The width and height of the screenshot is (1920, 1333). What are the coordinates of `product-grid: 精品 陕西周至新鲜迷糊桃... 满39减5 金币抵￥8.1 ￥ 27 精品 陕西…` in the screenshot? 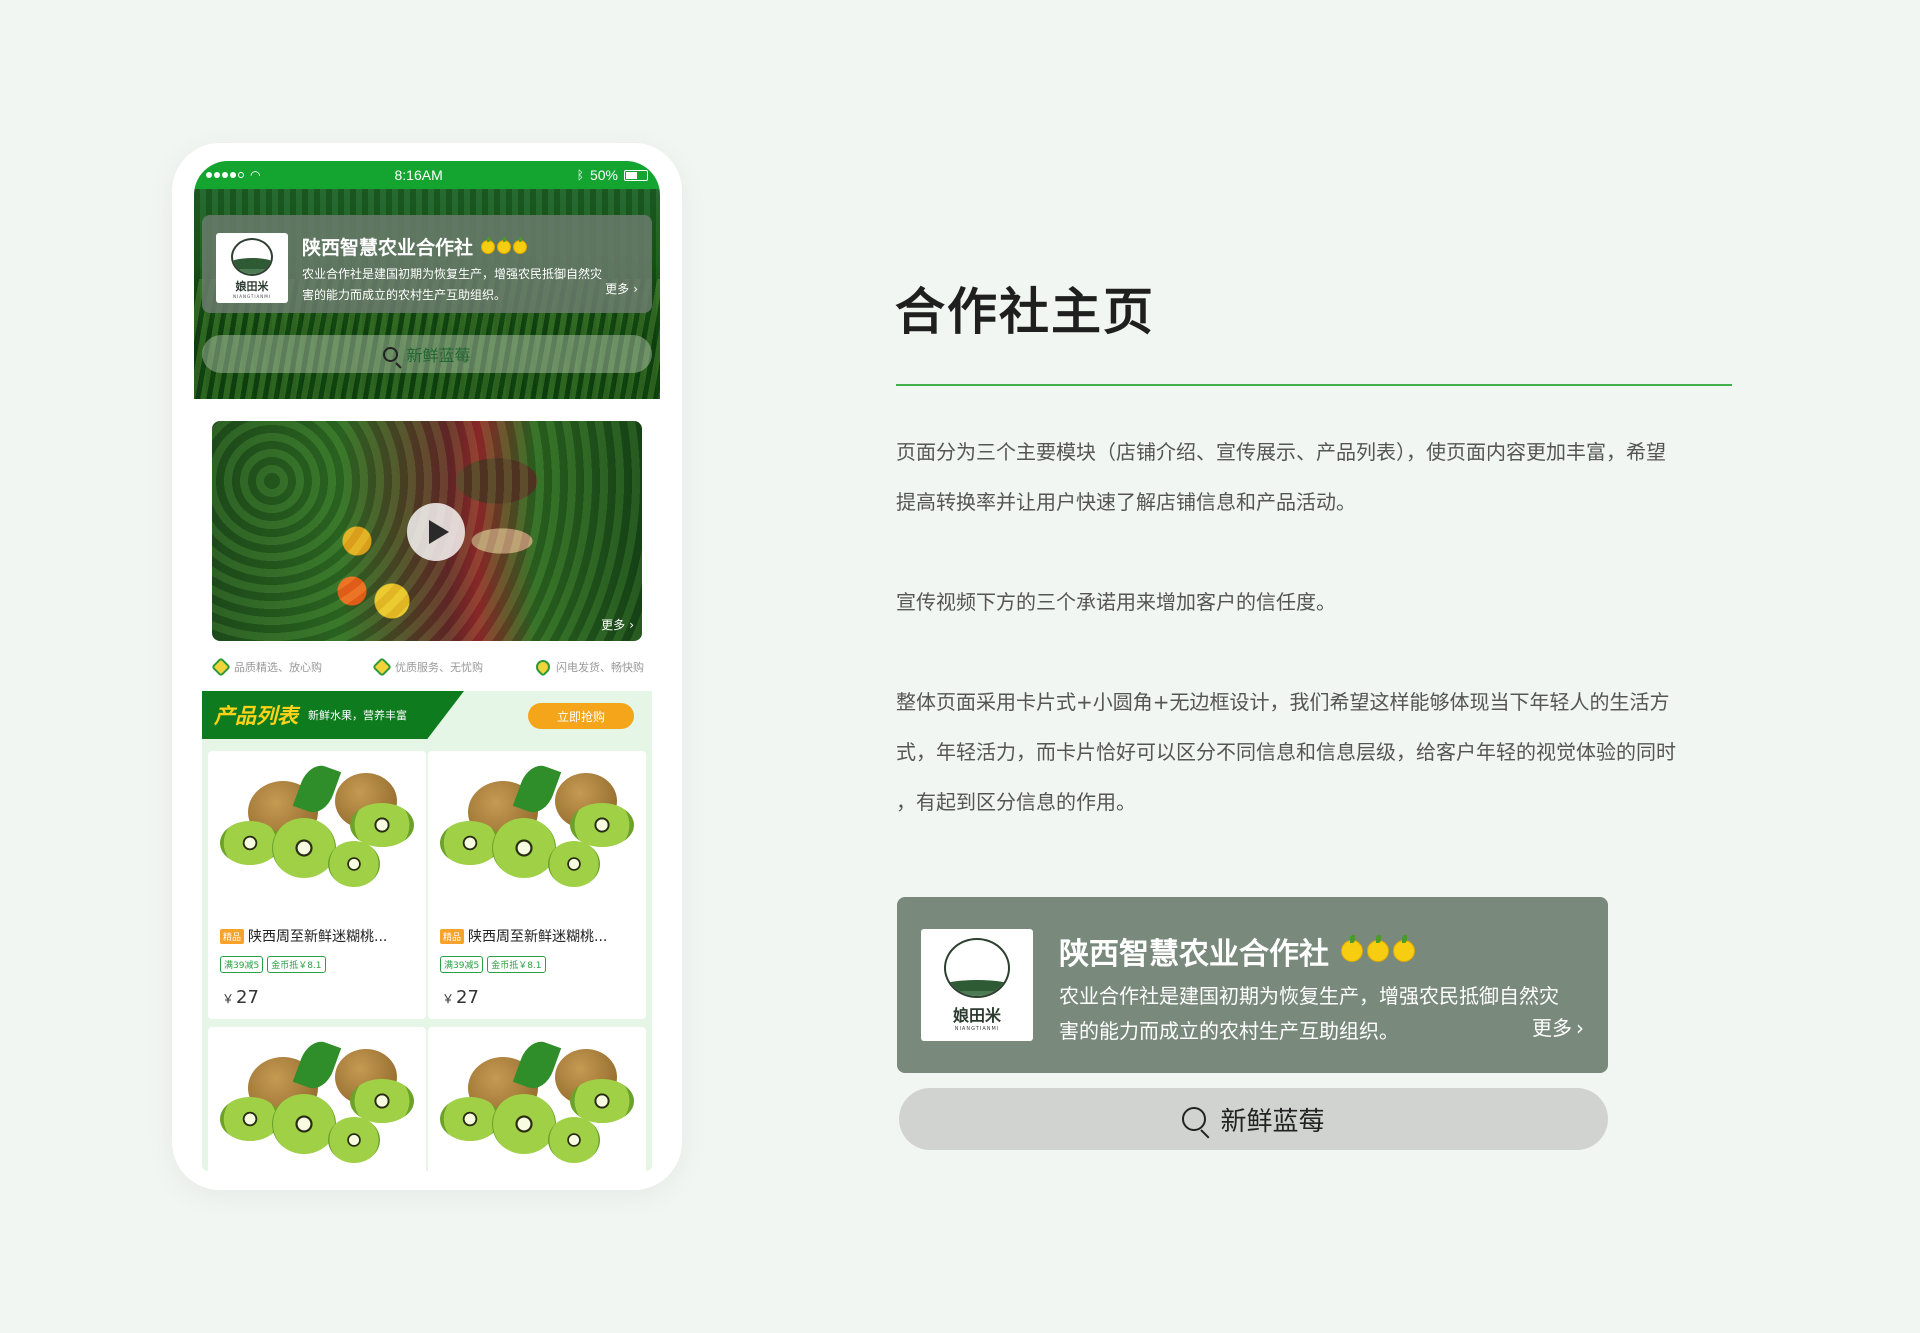 It's located at (427, 961).